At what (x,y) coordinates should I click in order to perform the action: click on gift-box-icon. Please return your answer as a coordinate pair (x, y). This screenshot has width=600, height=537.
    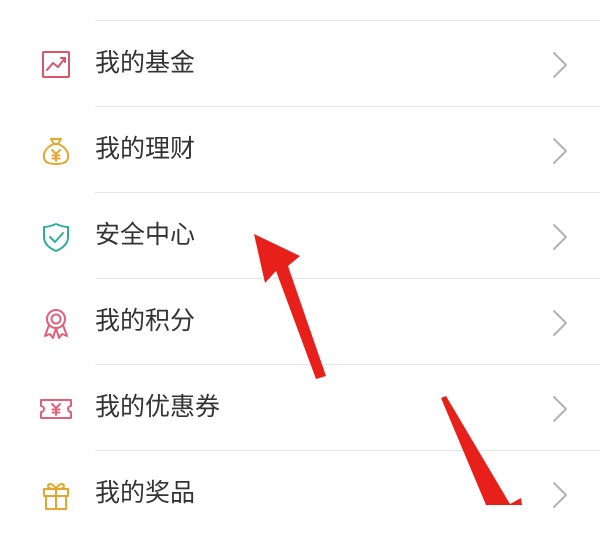
    Looking at the image, I should click on (56, 495).